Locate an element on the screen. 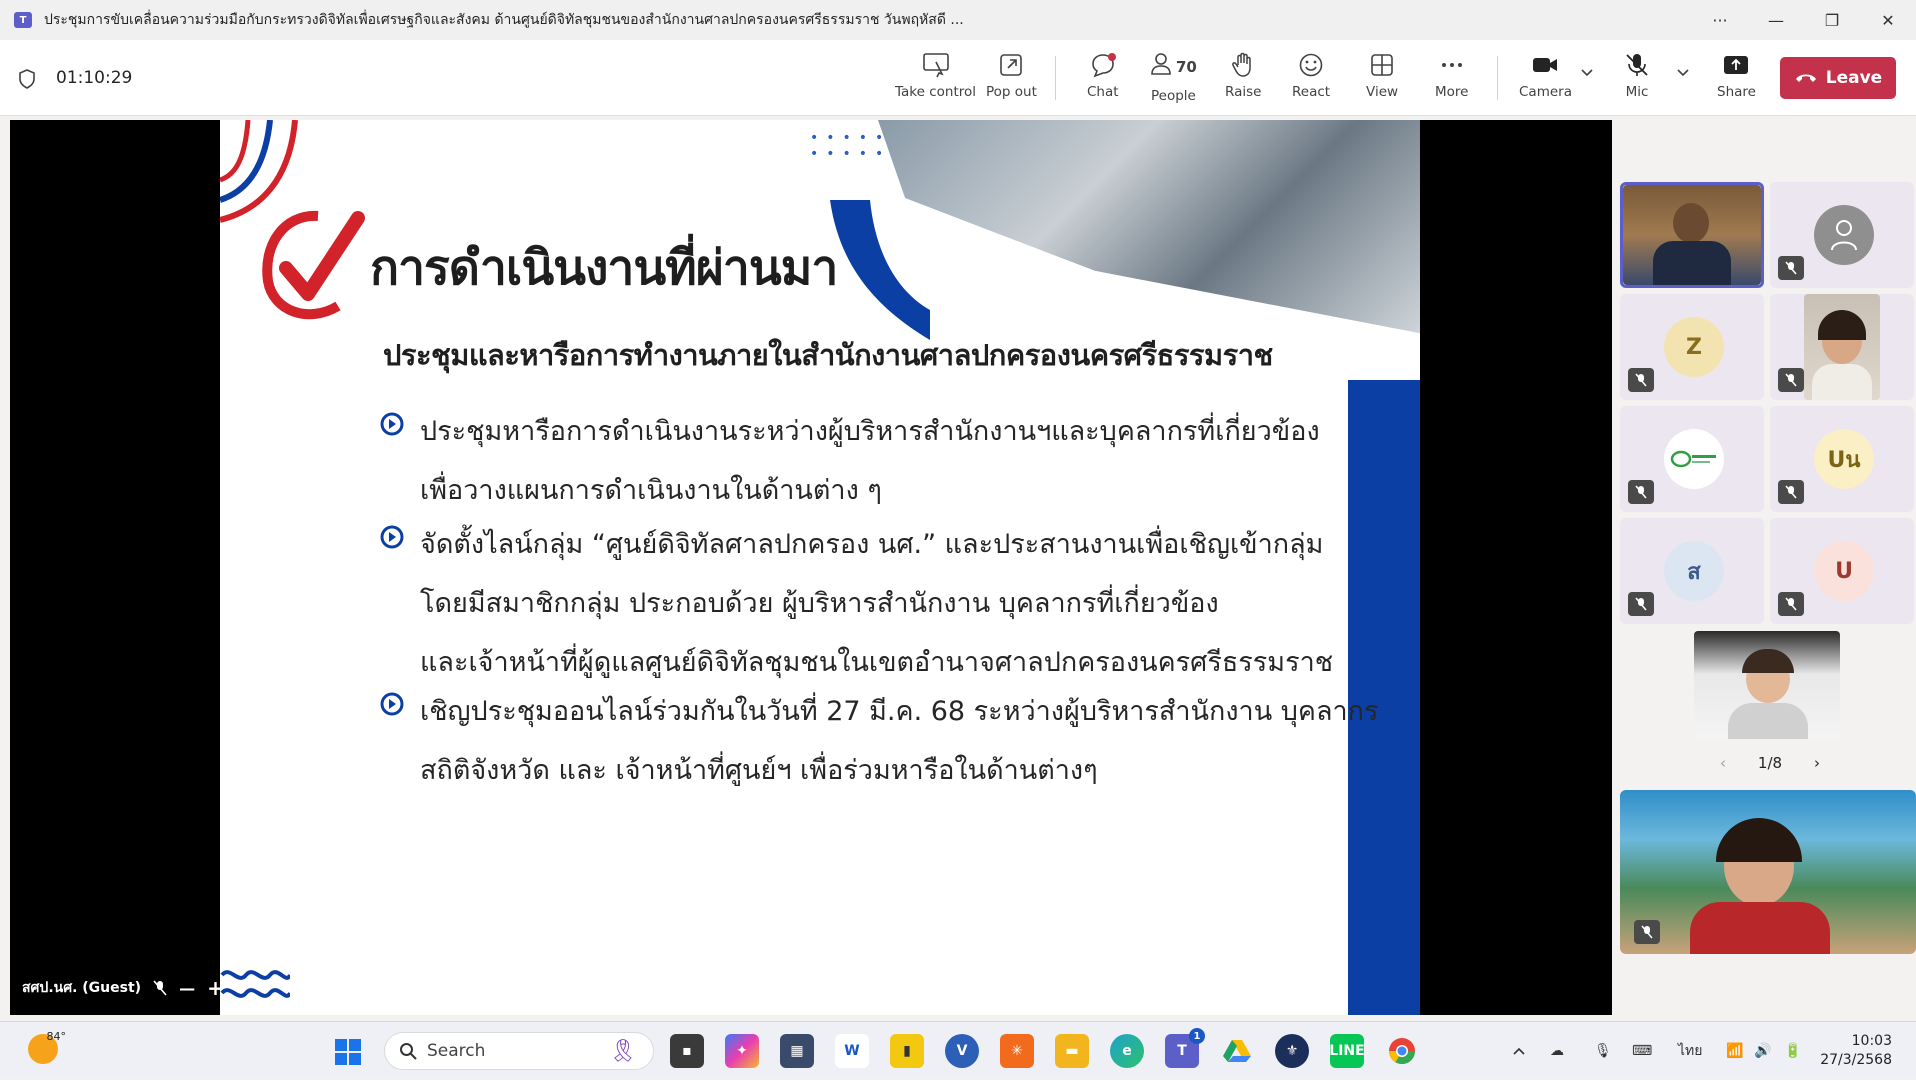 This screenshot has height=1080, width=1916. taskbar-app-government-portal: ⚜ is located at coordinates (1292, 1051).